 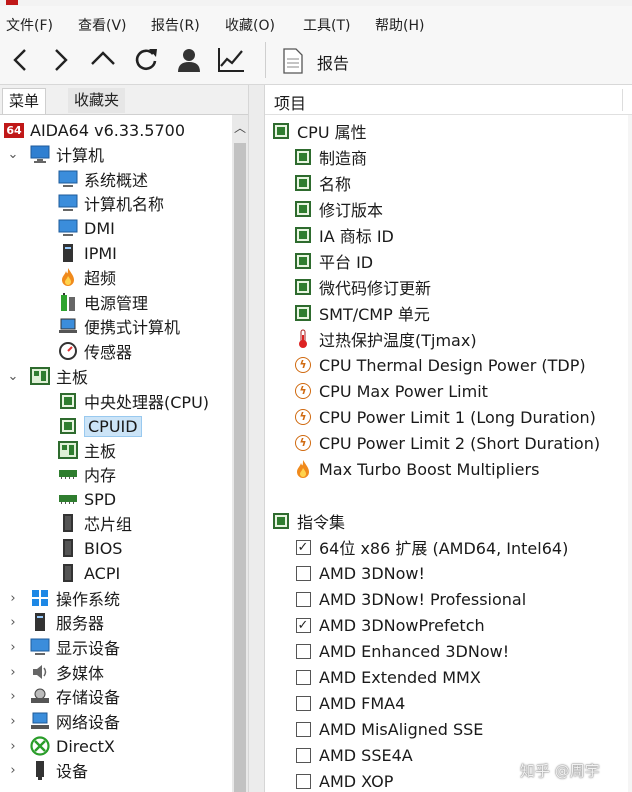 I want to click on tree-item-chipset: 芯片组, so click(x=95, y=523).